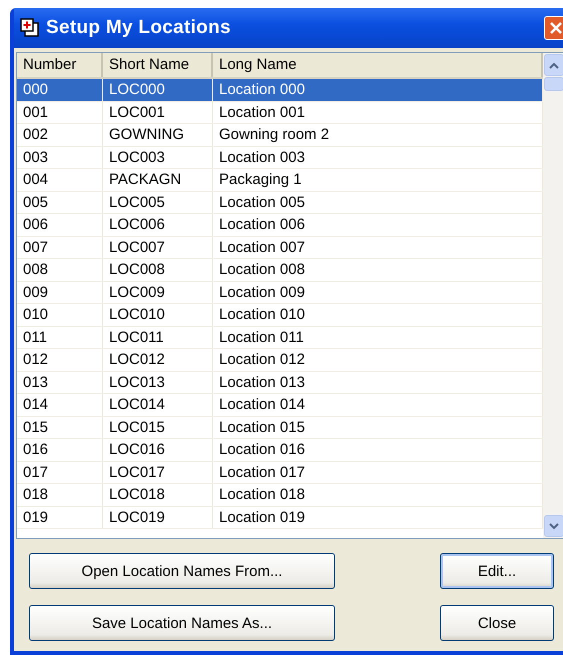 The image size is (563, 655). What do you see at coordinates (60, 157) in the screenshot?
I see `table-cell: 003` at bounding box center [60, 157].